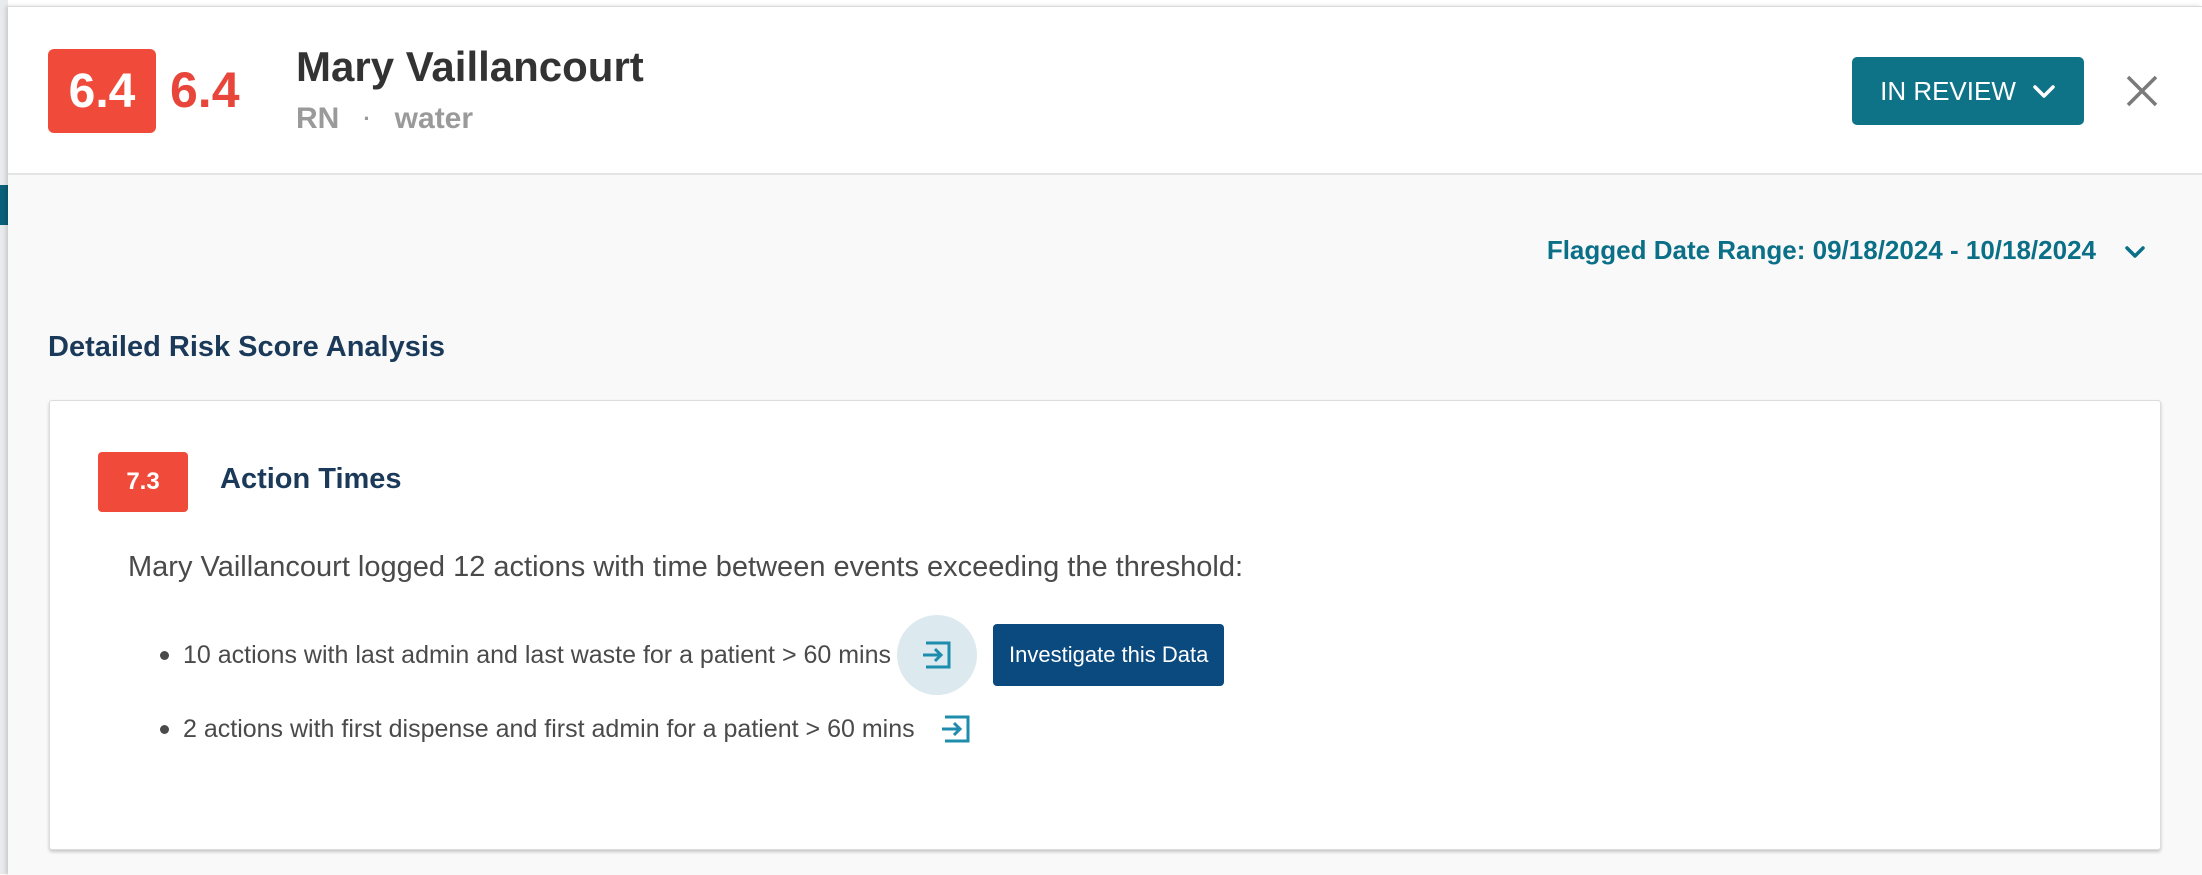 This screenshot has width=2202, height=875. I want to click on clinician-name: Mary Vaillancourt, so click(470, 66).